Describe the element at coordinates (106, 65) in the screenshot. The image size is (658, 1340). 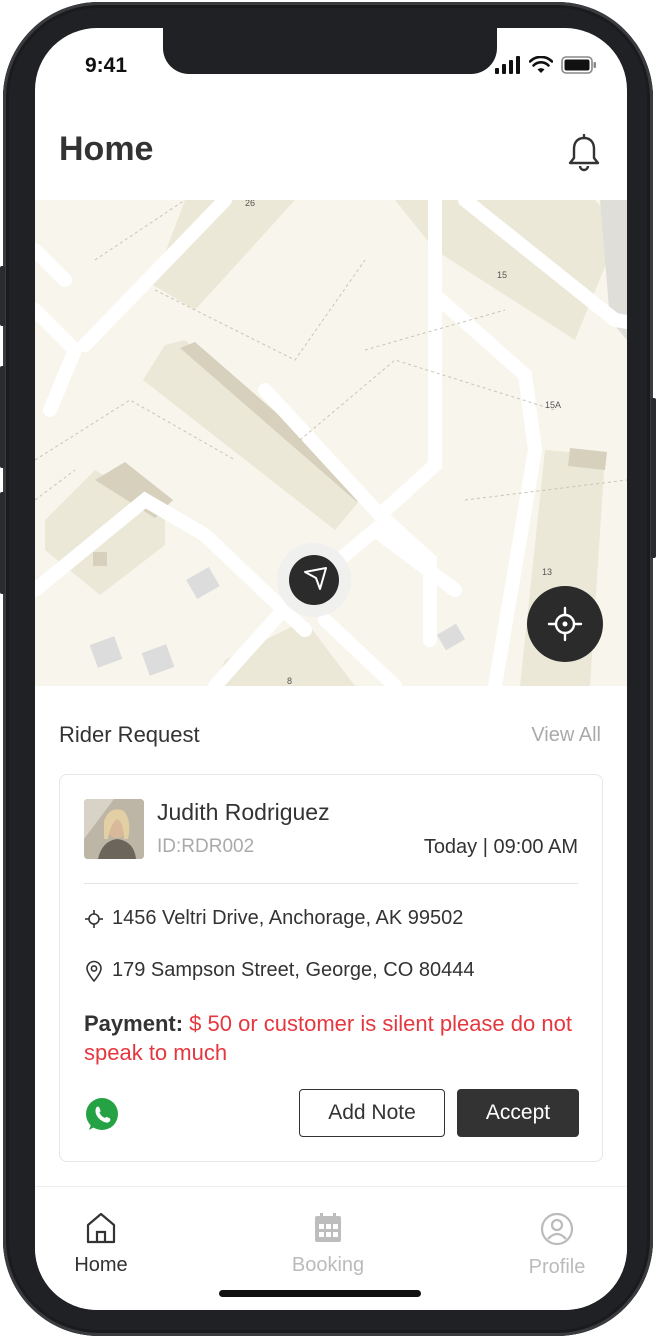
I see `status-time: 9:41` at that location.